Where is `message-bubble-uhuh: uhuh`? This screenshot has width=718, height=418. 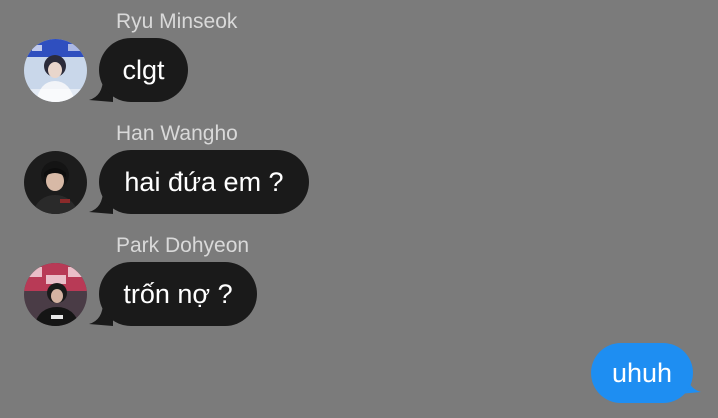 message-bubble-uhuh: uhuh is located at coordinates (642, 373).